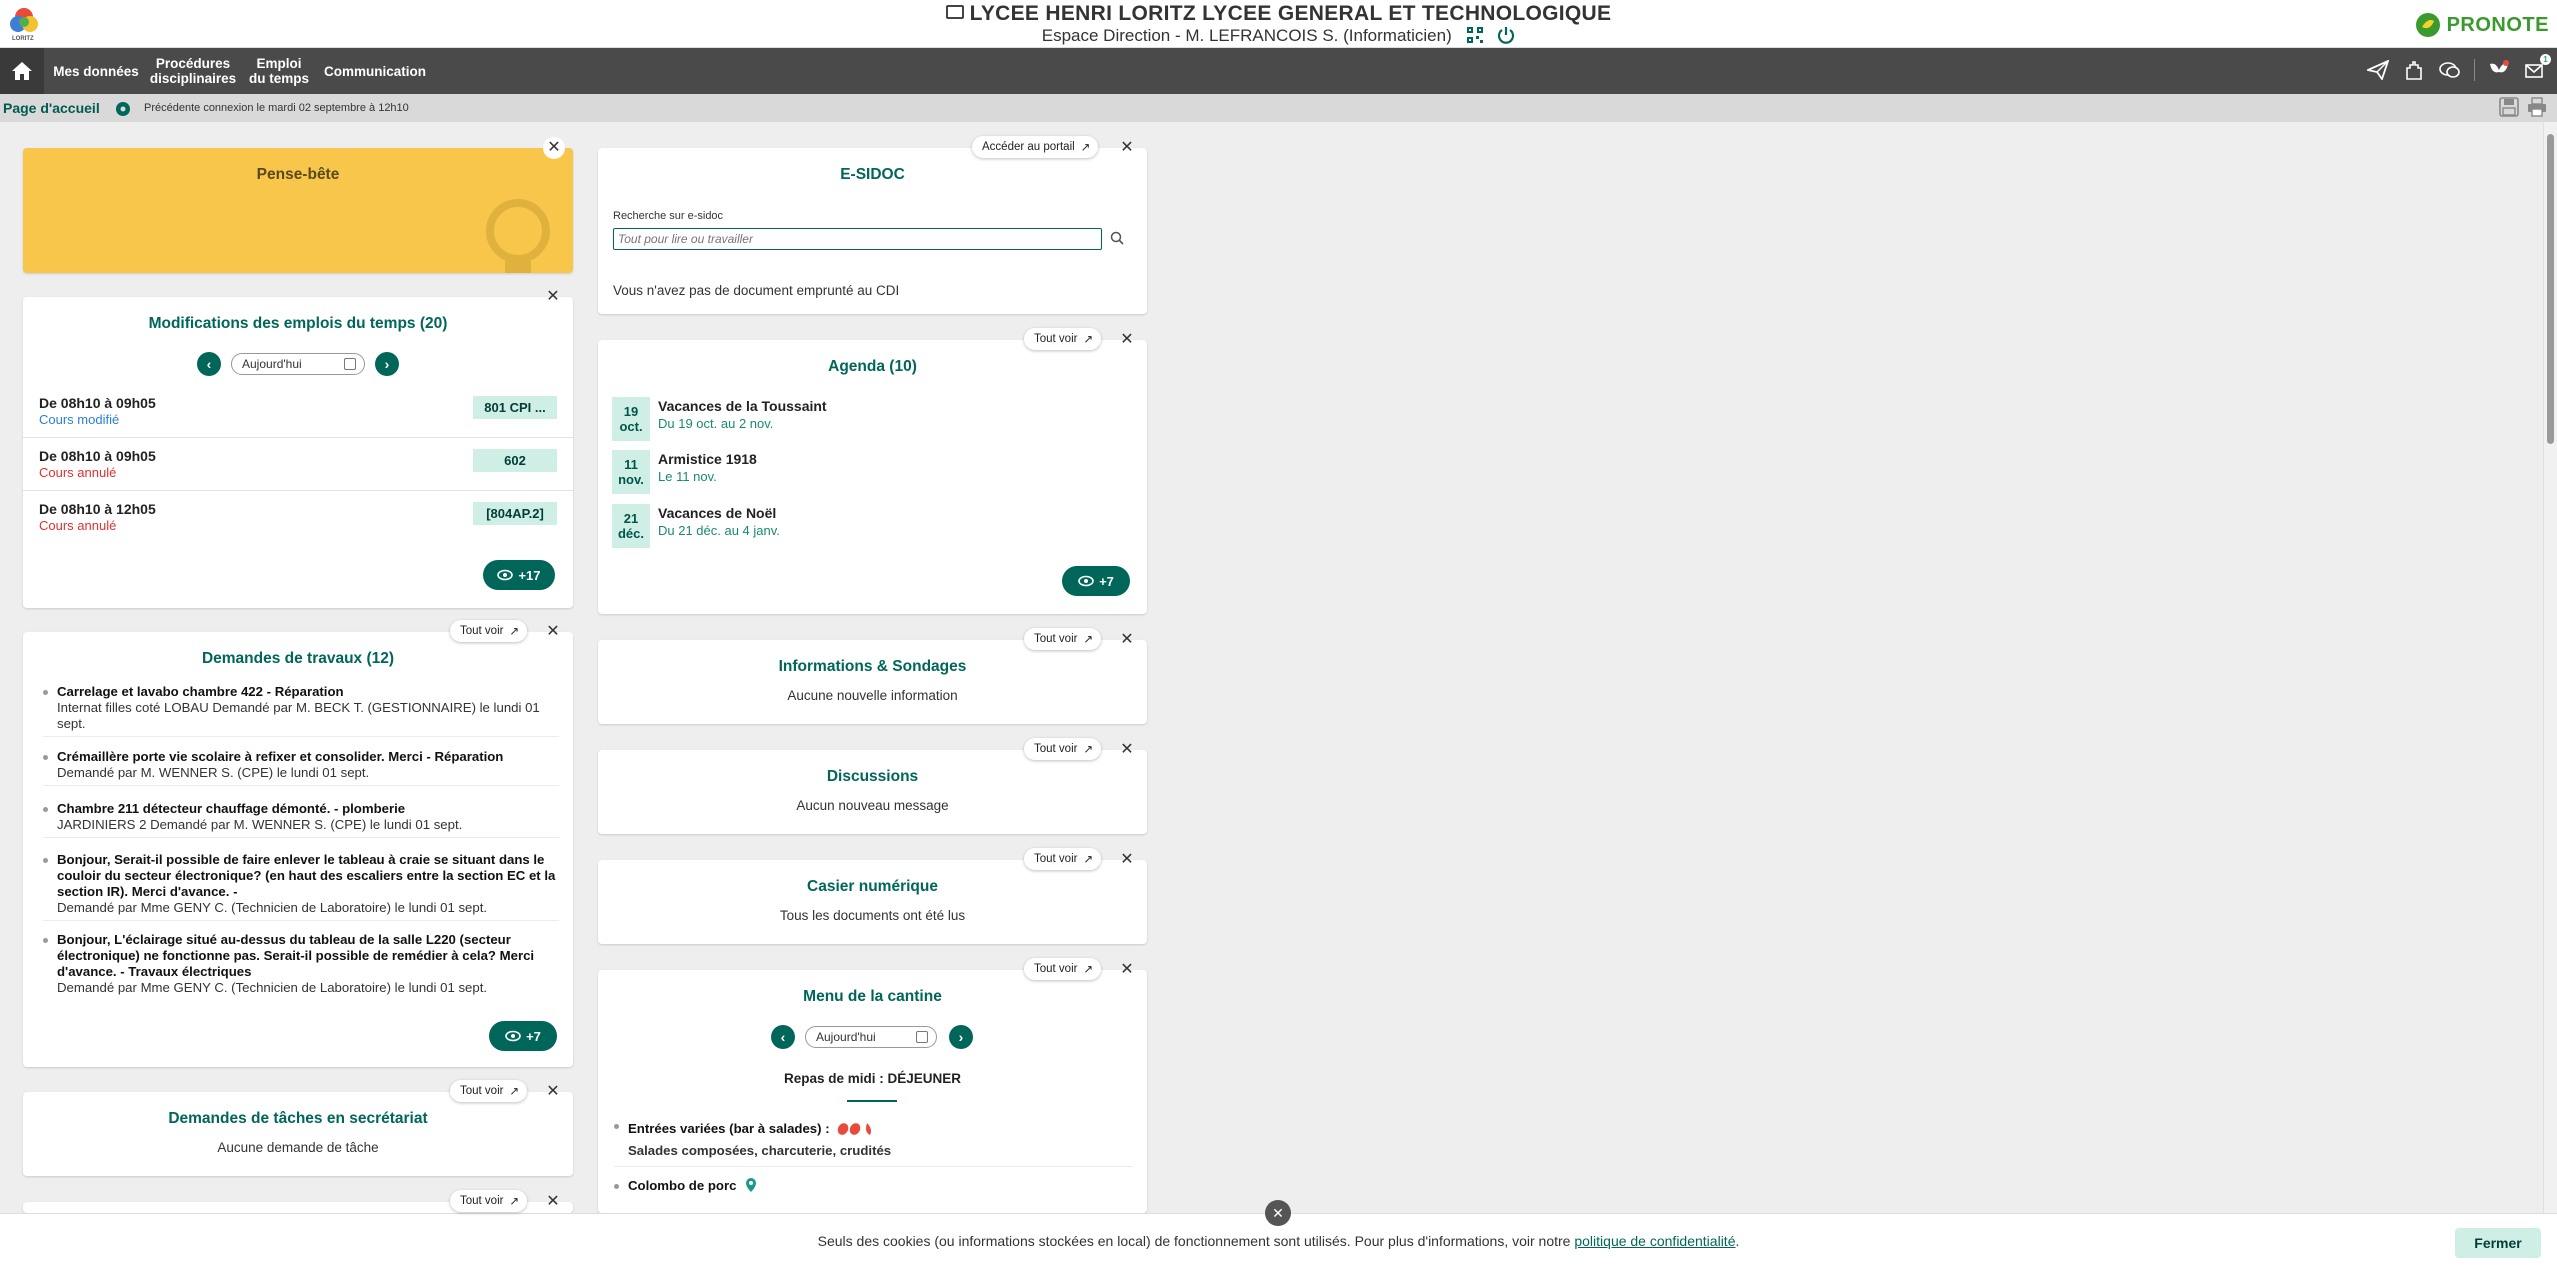 This screenshot has height=1269, width=2557. Describe the element at coordinates (298, 323) in the screenshot. I see `emplois-title: Modifications des emplois du temps (20)` at that location.